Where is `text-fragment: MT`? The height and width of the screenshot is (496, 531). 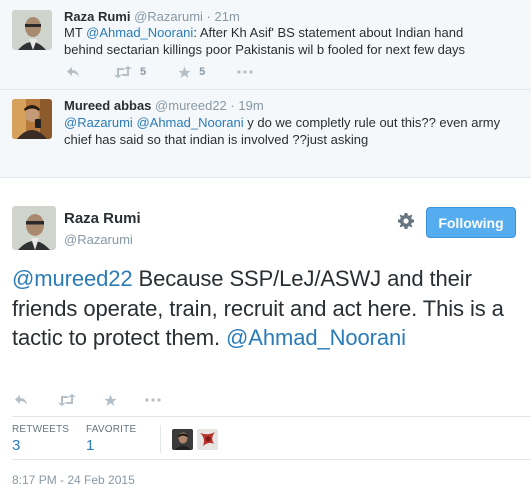
text-fragment: MT is located at coordinates (75, 32).